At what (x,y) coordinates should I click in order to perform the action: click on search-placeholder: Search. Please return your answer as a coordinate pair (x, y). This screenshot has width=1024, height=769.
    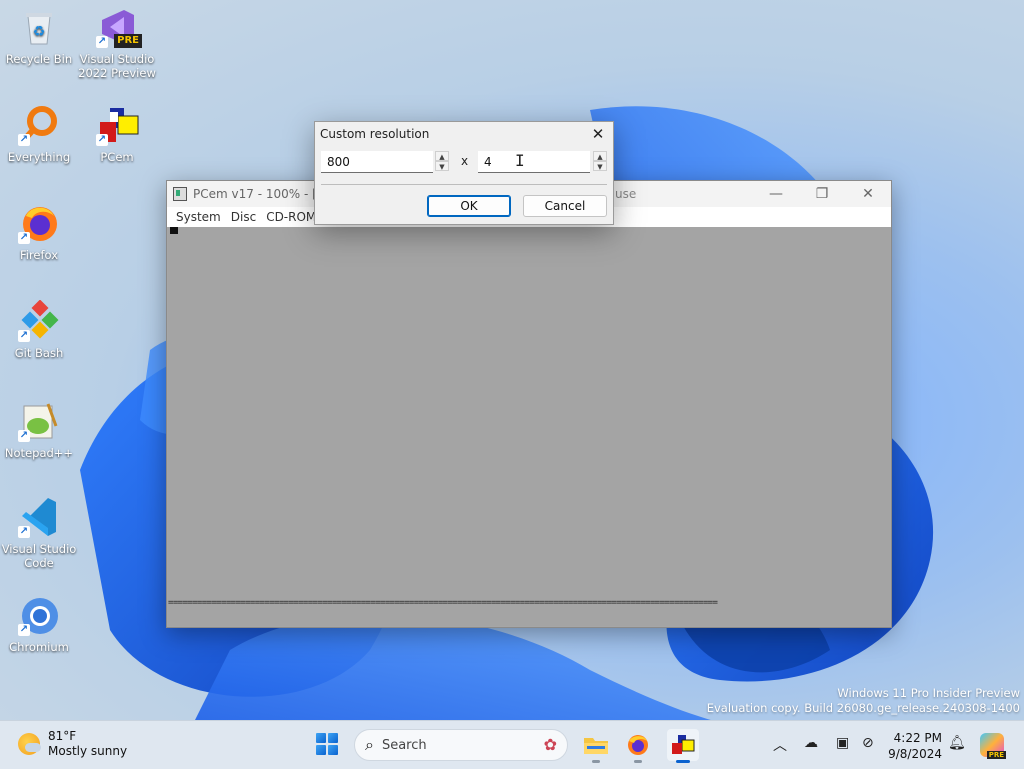
    Looking at the image, I should click on (404, 745).